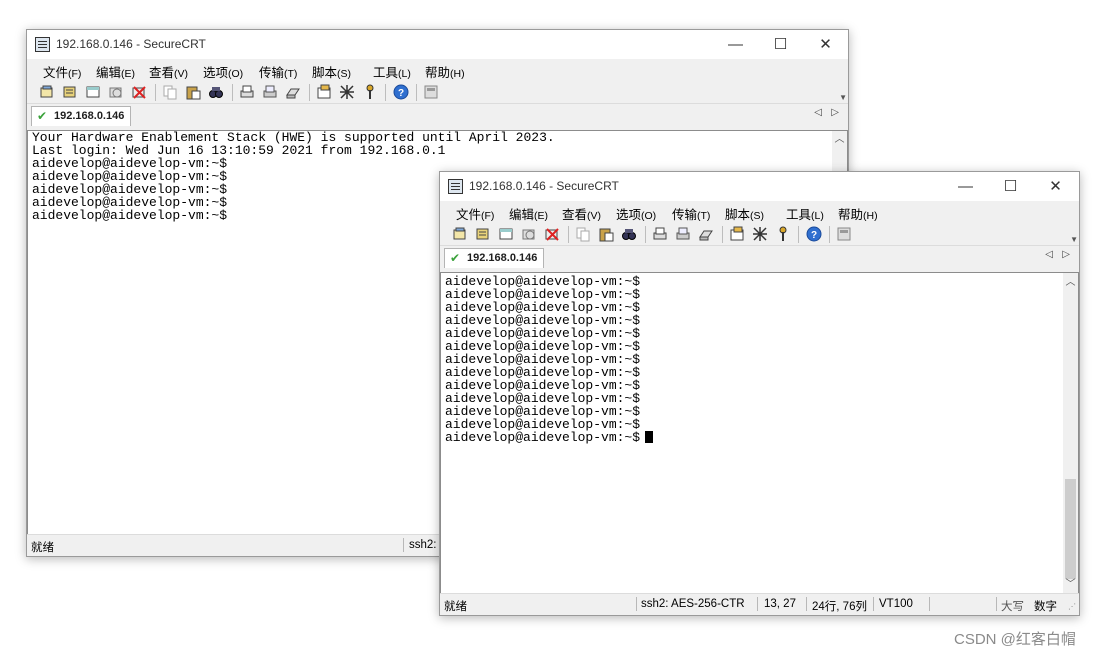 The height and width of the screenshot is (655, 1106). What do you see at coordinates (780, 604) in the screenshot?
I see `status-cursor-position: 13, 27` at bounding box center [780, 604].